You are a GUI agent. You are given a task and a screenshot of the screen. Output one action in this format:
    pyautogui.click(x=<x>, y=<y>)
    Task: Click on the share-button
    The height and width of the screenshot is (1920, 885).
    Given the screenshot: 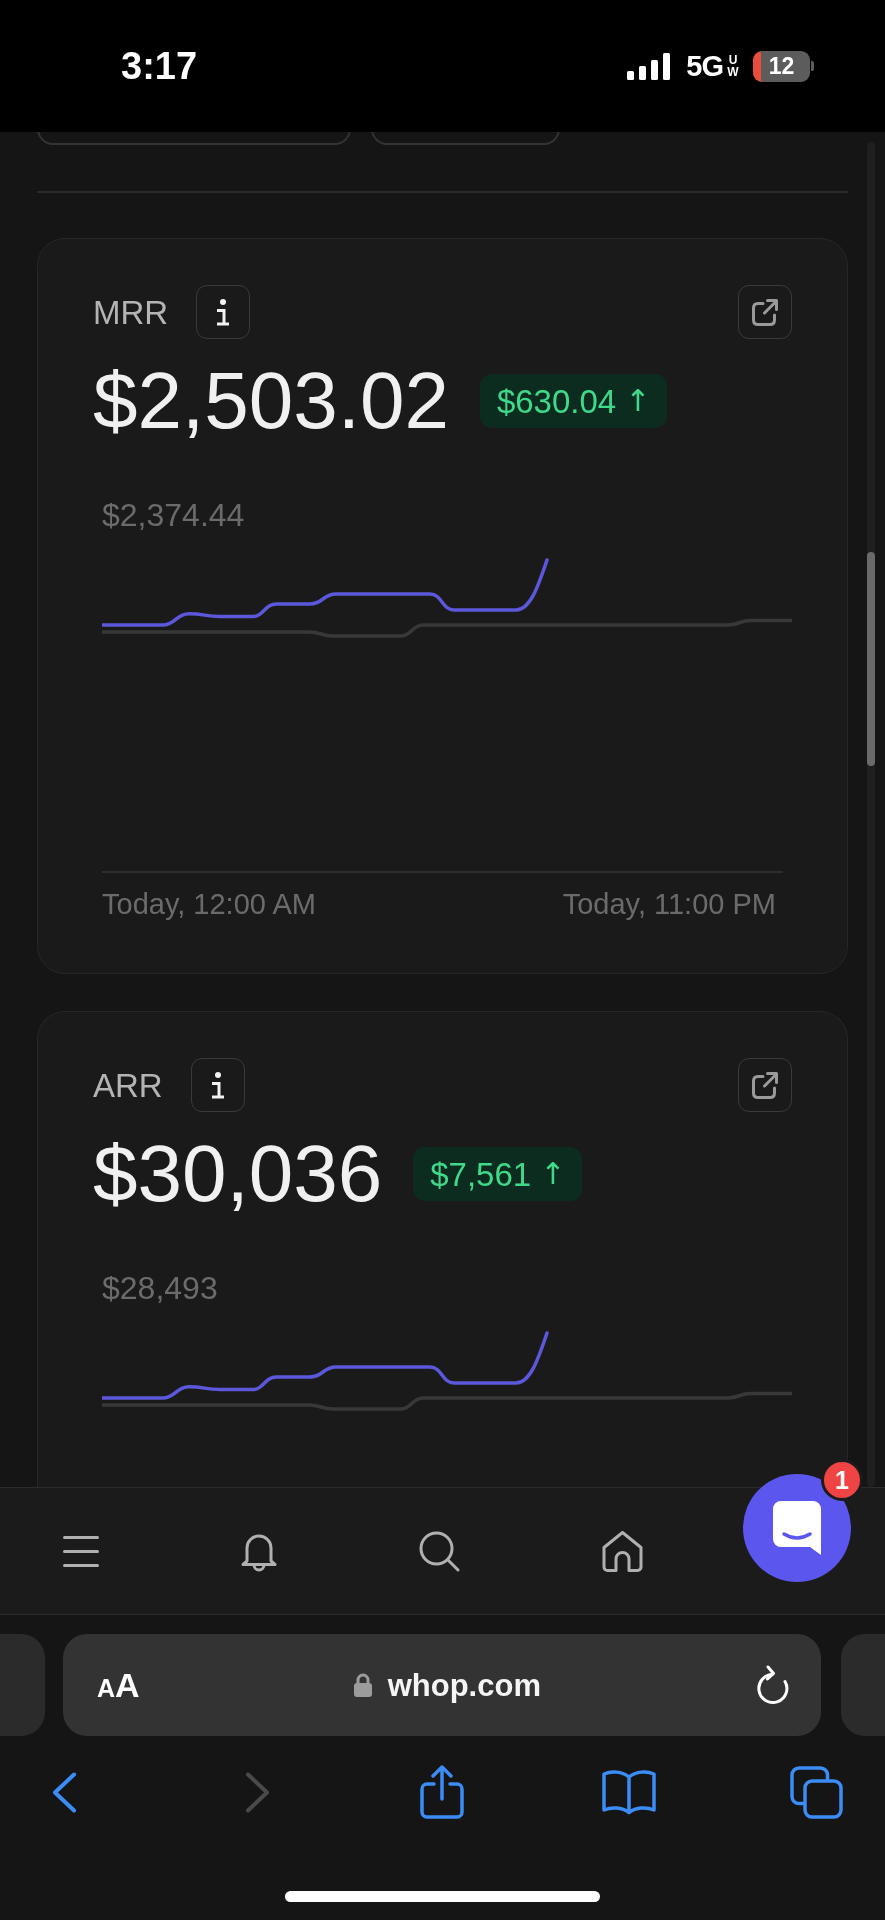 What is the action you would take?
    pyautogui.click(x=442, y=1792)
    